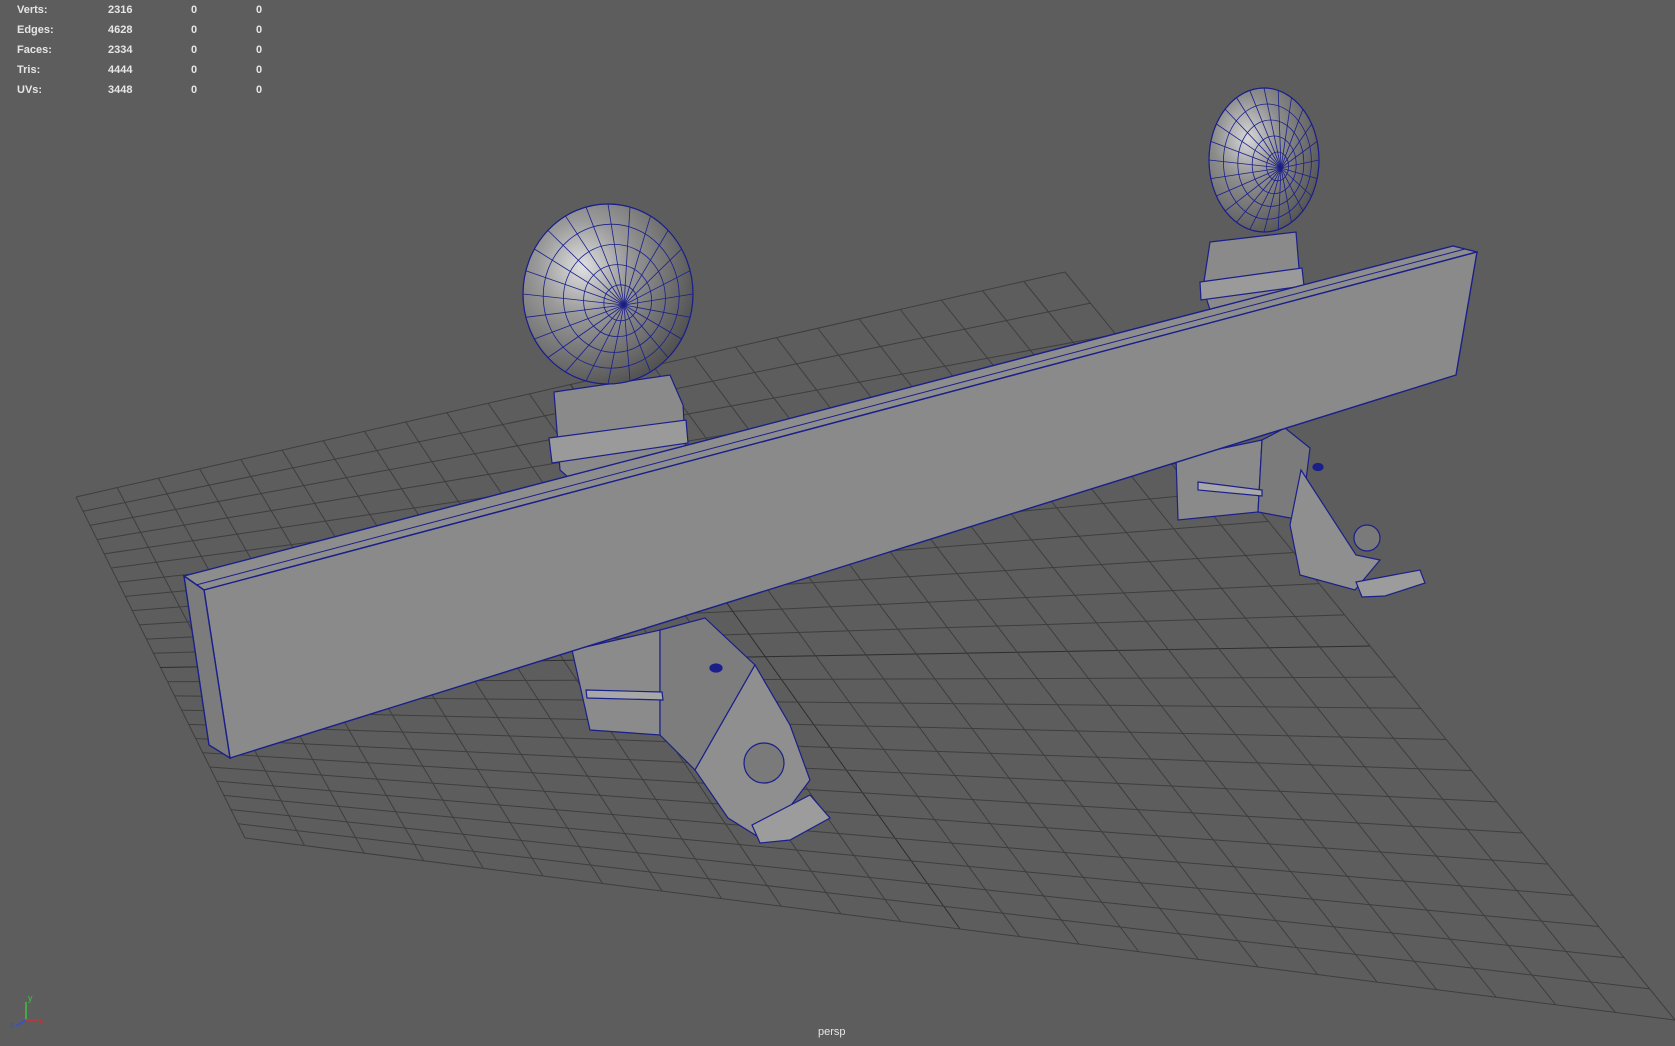 This screenshot has height=1046, width=1675. I want to click on hud-label: Verts:, so click(32, 10).